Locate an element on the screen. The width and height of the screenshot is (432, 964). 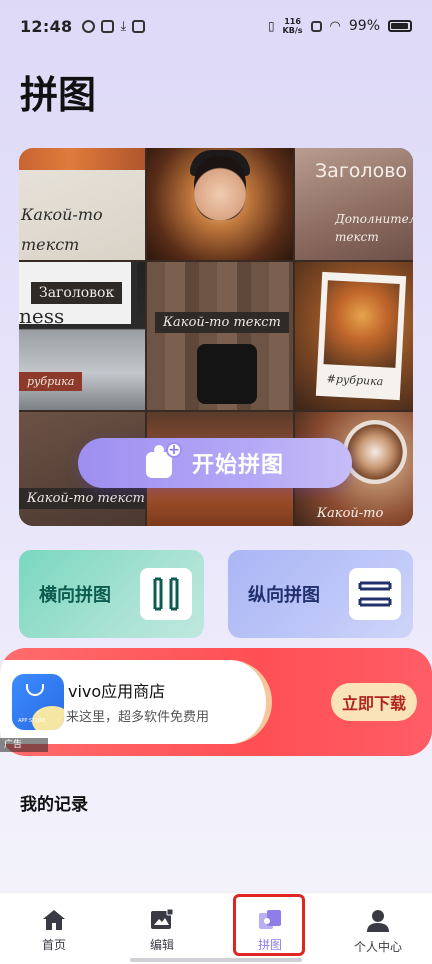
tab-edit-label: 编辑 is located at coordinates (161, 945).